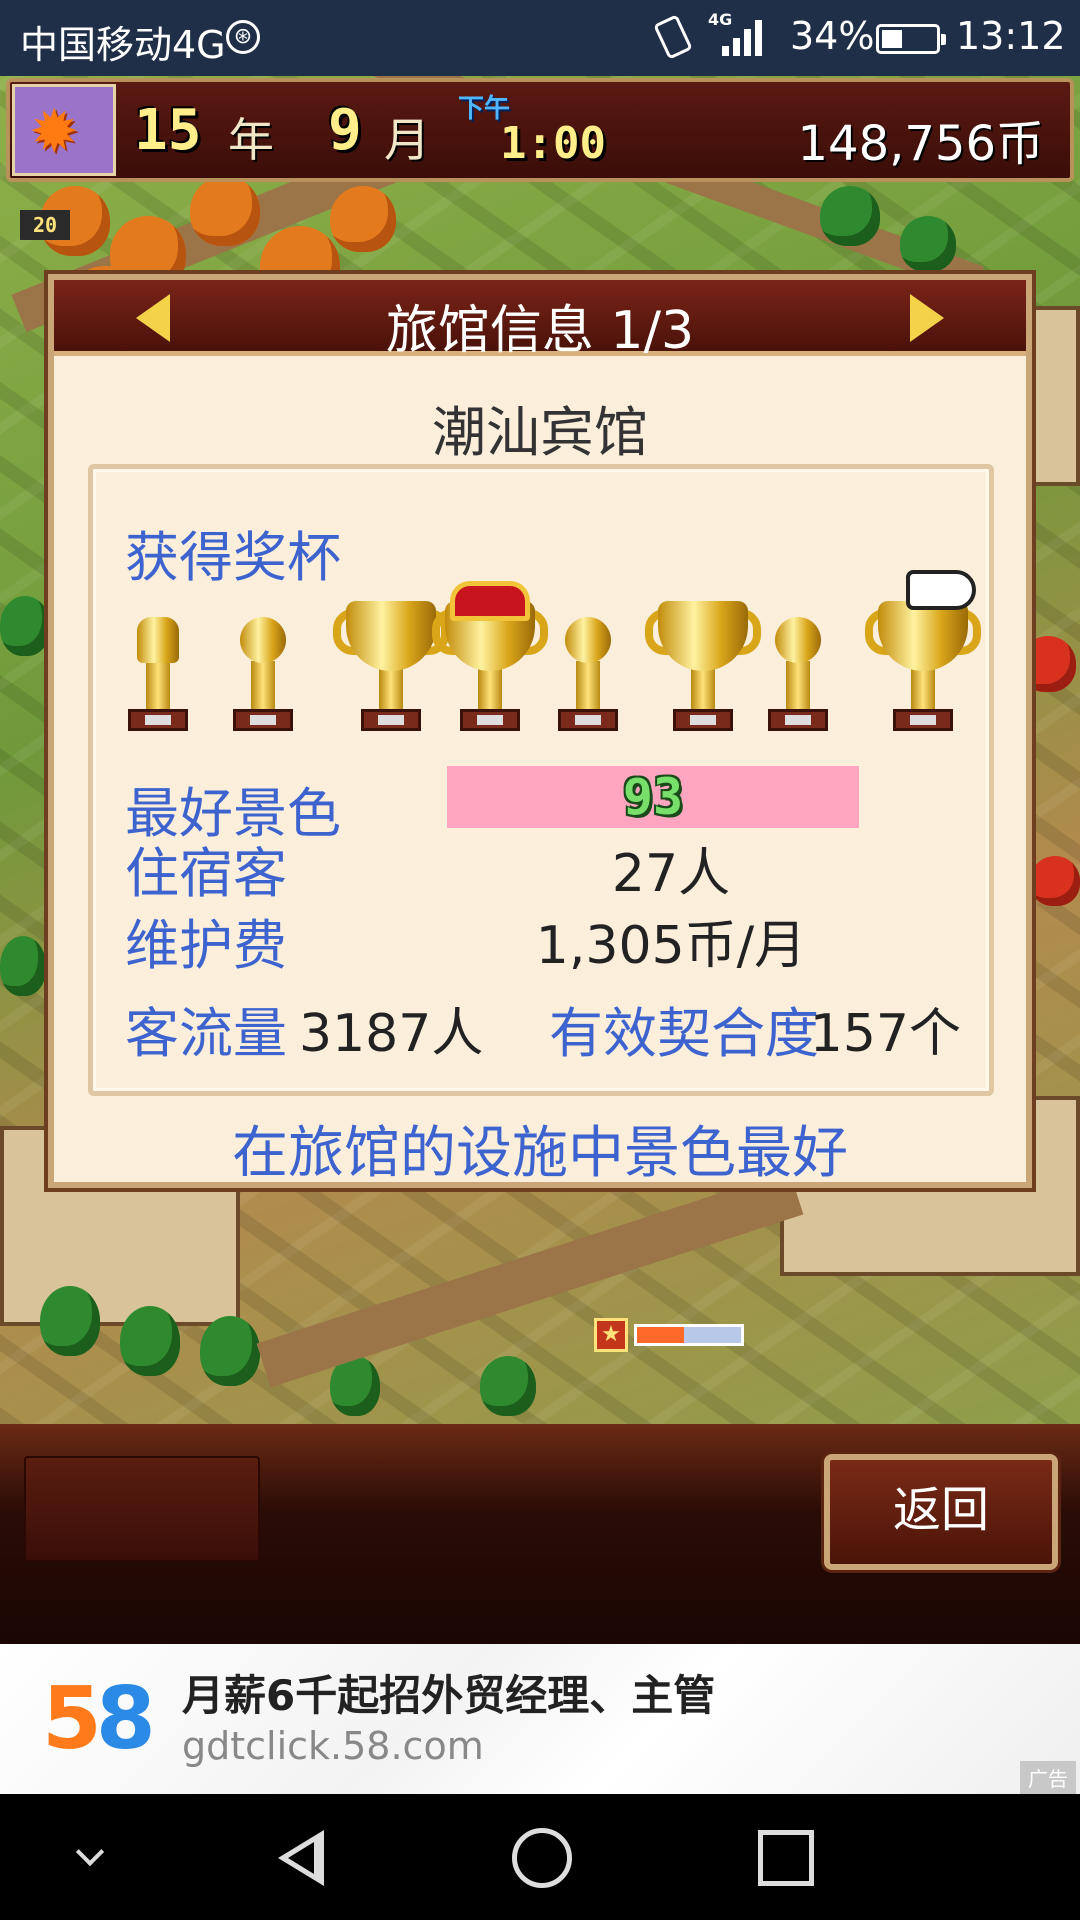  I want to click on best-view-score: 93, so click(653, 797).